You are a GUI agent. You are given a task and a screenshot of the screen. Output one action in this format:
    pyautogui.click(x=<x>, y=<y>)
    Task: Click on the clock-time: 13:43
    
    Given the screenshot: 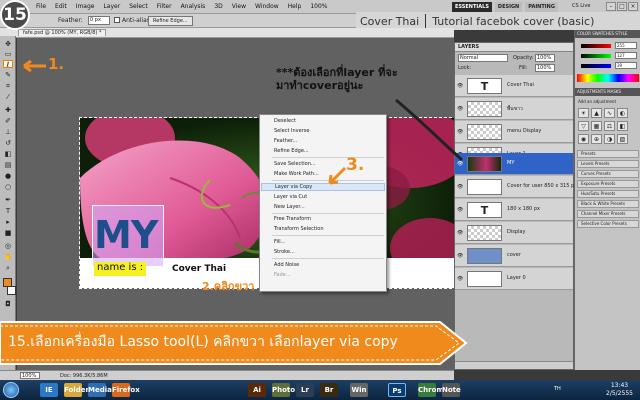 What is the action you would take?
    pyautogui.click(x=619, y=385)
    